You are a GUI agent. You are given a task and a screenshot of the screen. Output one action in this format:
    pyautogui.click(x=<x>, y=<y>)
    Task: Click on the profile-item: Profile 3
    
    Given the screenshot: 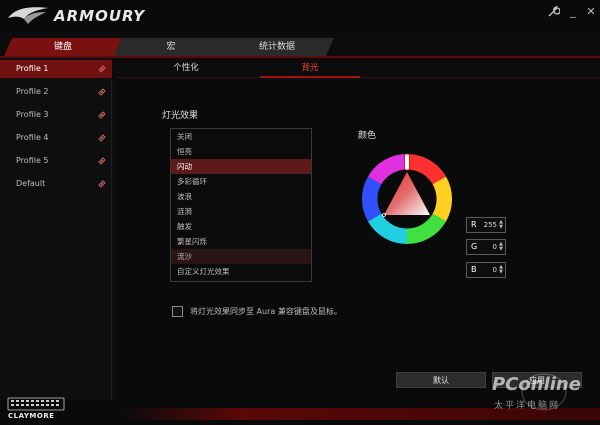 What is the action you would take?
    pyautogui.click(x=56, y=115)
    